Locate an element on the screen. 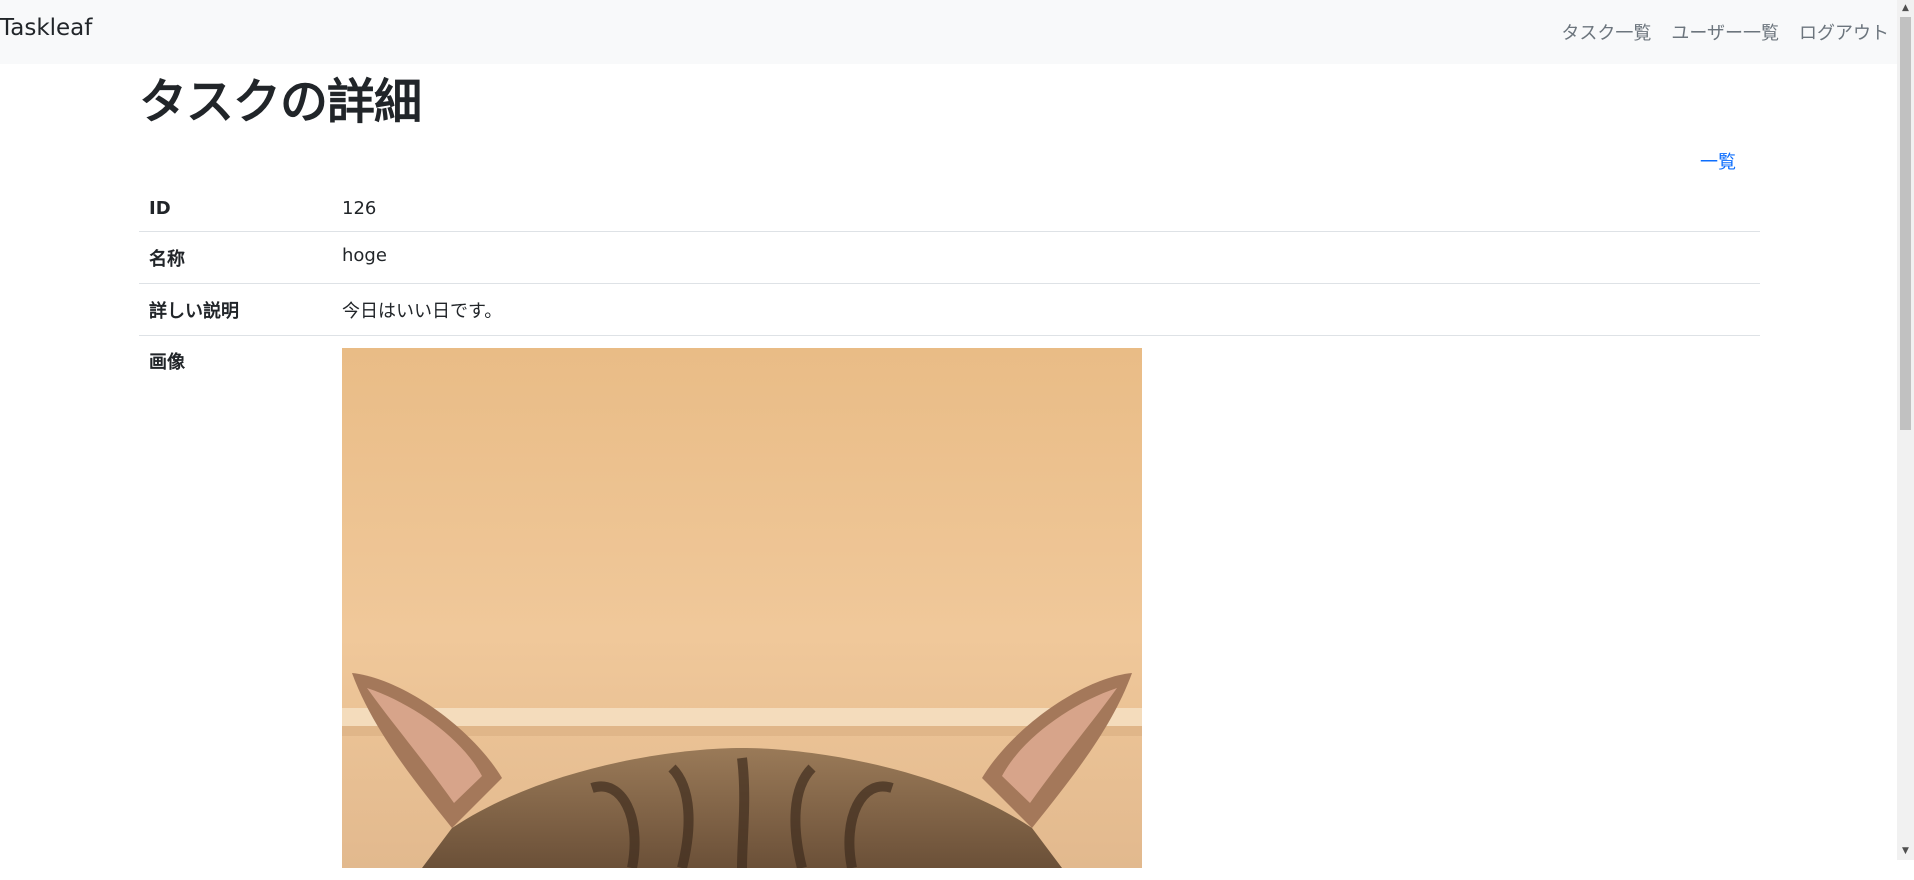  nav-link-task-list: タスク一覧 is located at coordinates (1606, 32).